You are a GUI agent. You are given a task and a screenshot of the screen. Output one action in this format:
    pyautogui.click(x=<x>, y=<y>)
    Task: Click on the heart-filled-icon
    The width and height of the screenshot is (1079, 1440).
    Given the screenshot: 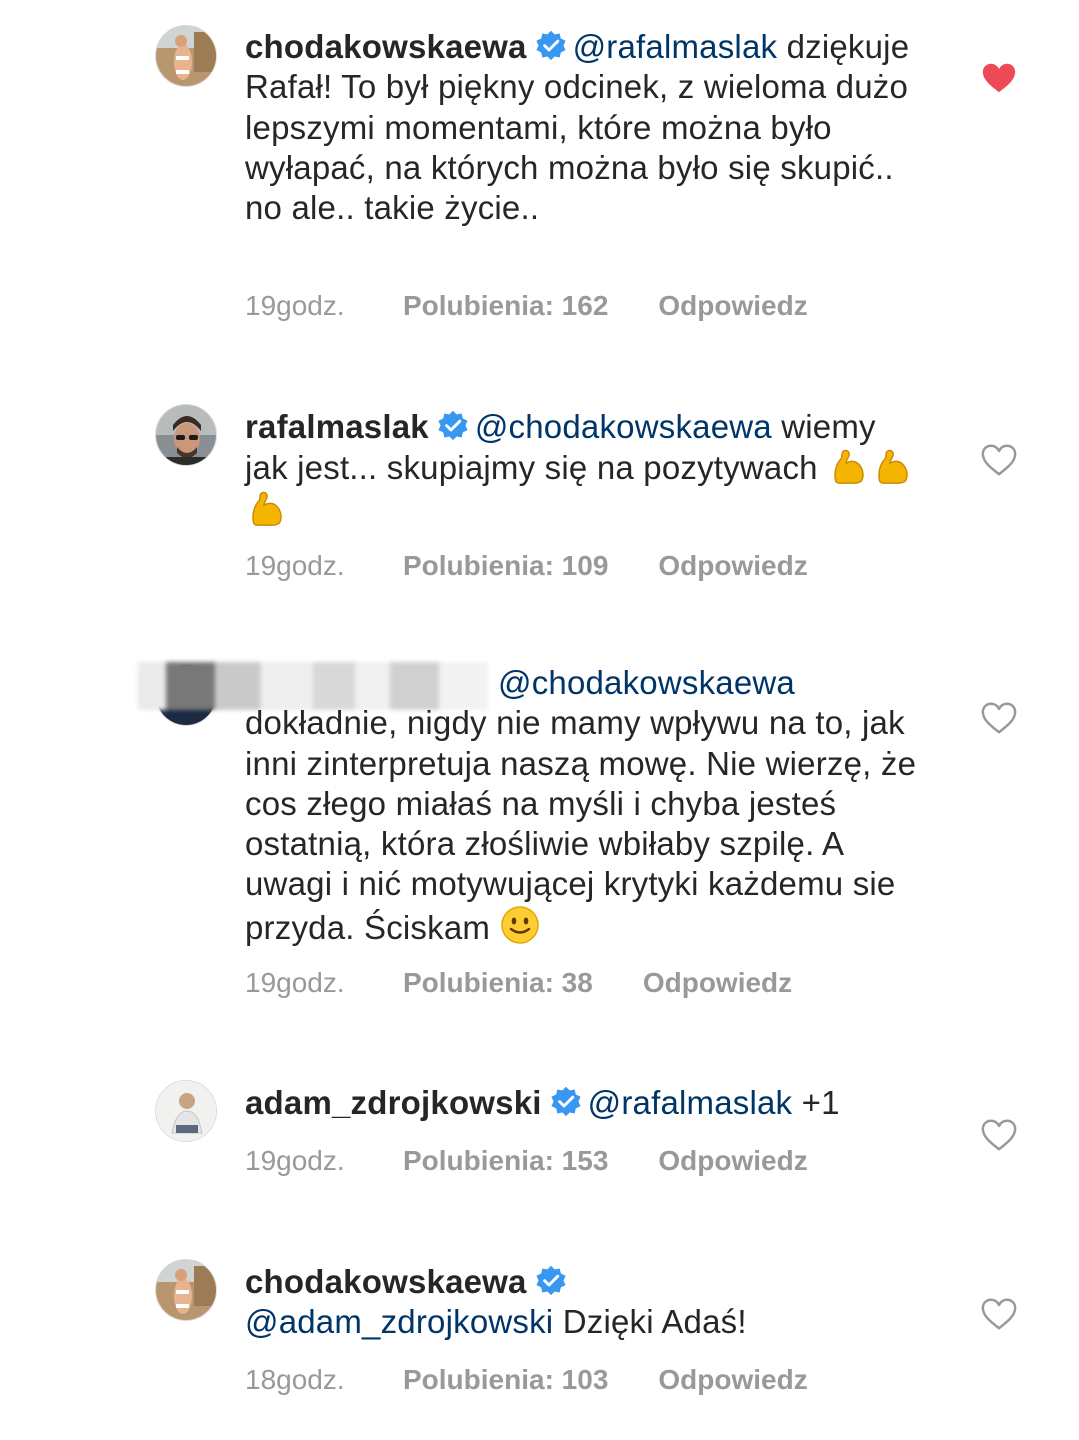 What is the action you would take?
    pyautogui.click(x=999, y=78)
    